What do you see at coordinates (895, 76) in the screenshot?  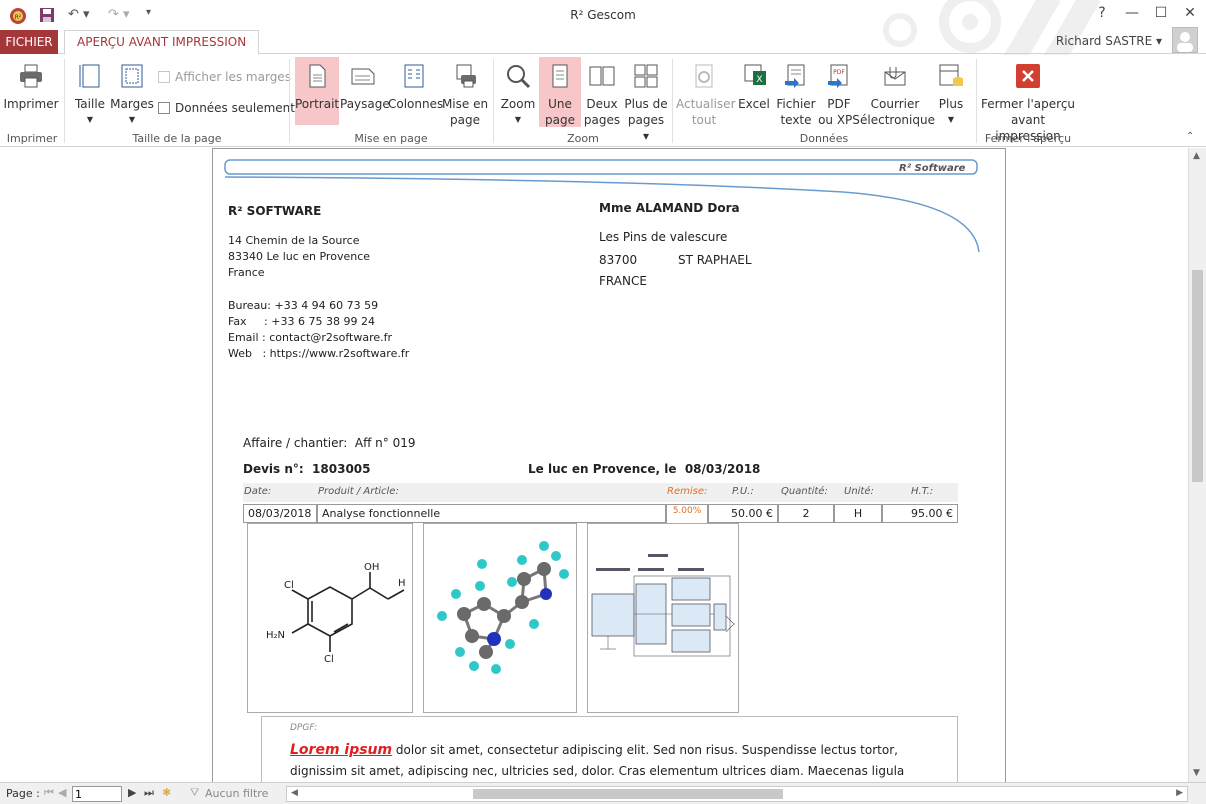 I see `email-attachment-icon` at bounding box center [895, 76].